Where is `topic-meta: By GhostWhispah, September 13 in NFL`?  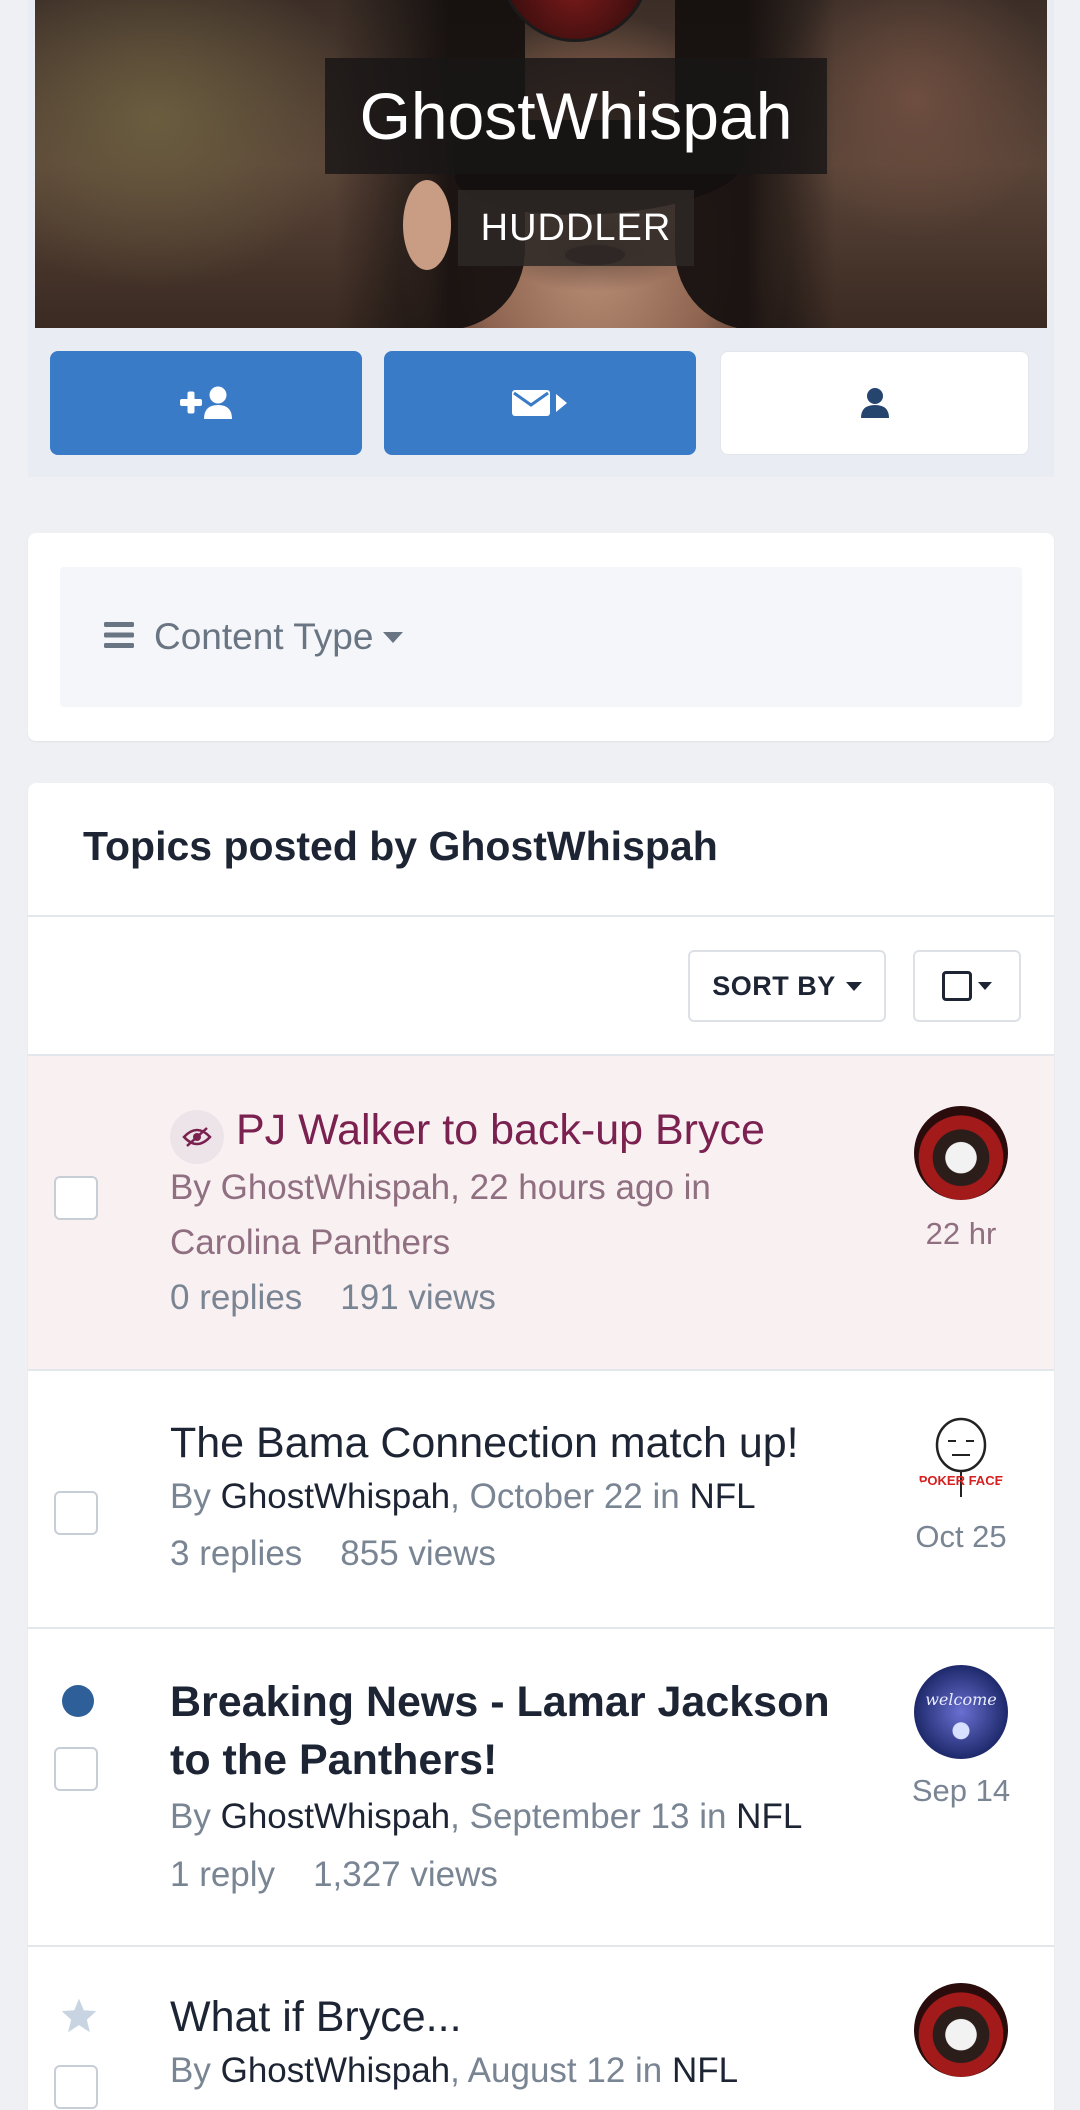 topic-meta: By GhostWhispah, September 13 in NFL is located at coordinates (486, 1816).